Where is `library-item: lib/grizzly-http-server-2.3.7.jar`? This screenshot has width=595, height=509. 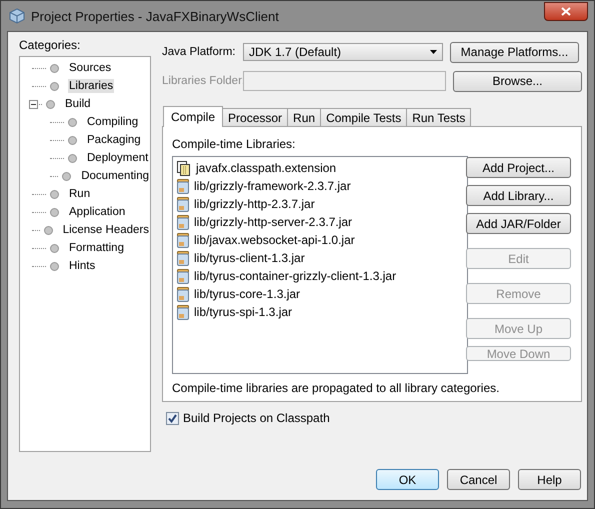
library-item: lib/grizzly-http-server-2.3.7.jar is located at coordinates (273, 222).